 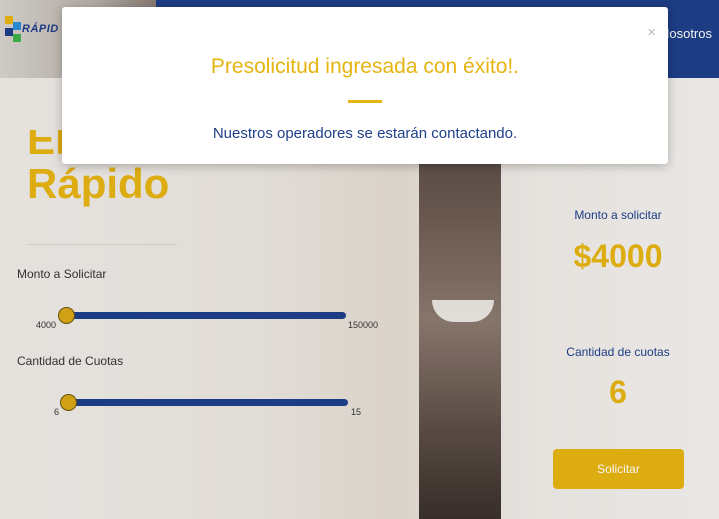 I want to click on modal-title: Presolicitud ingresada con éxito!., so click(x=365, y=66).